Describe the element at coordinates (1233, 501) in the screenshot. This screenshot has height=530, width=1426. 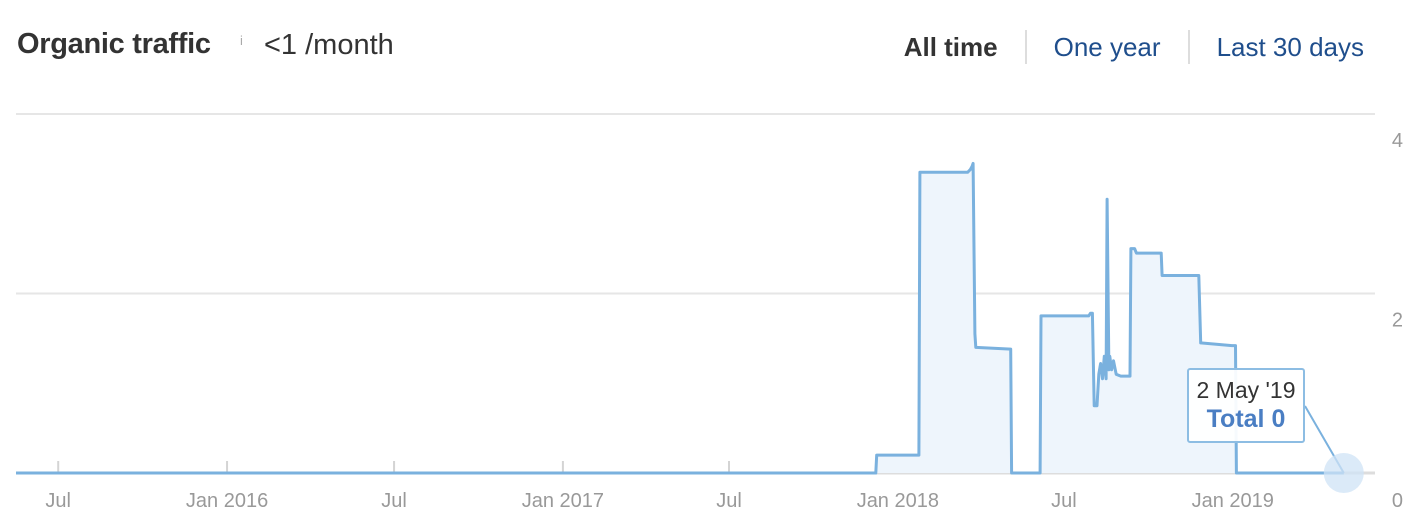
I see `x-tick-label: Jan 2019` at that location.